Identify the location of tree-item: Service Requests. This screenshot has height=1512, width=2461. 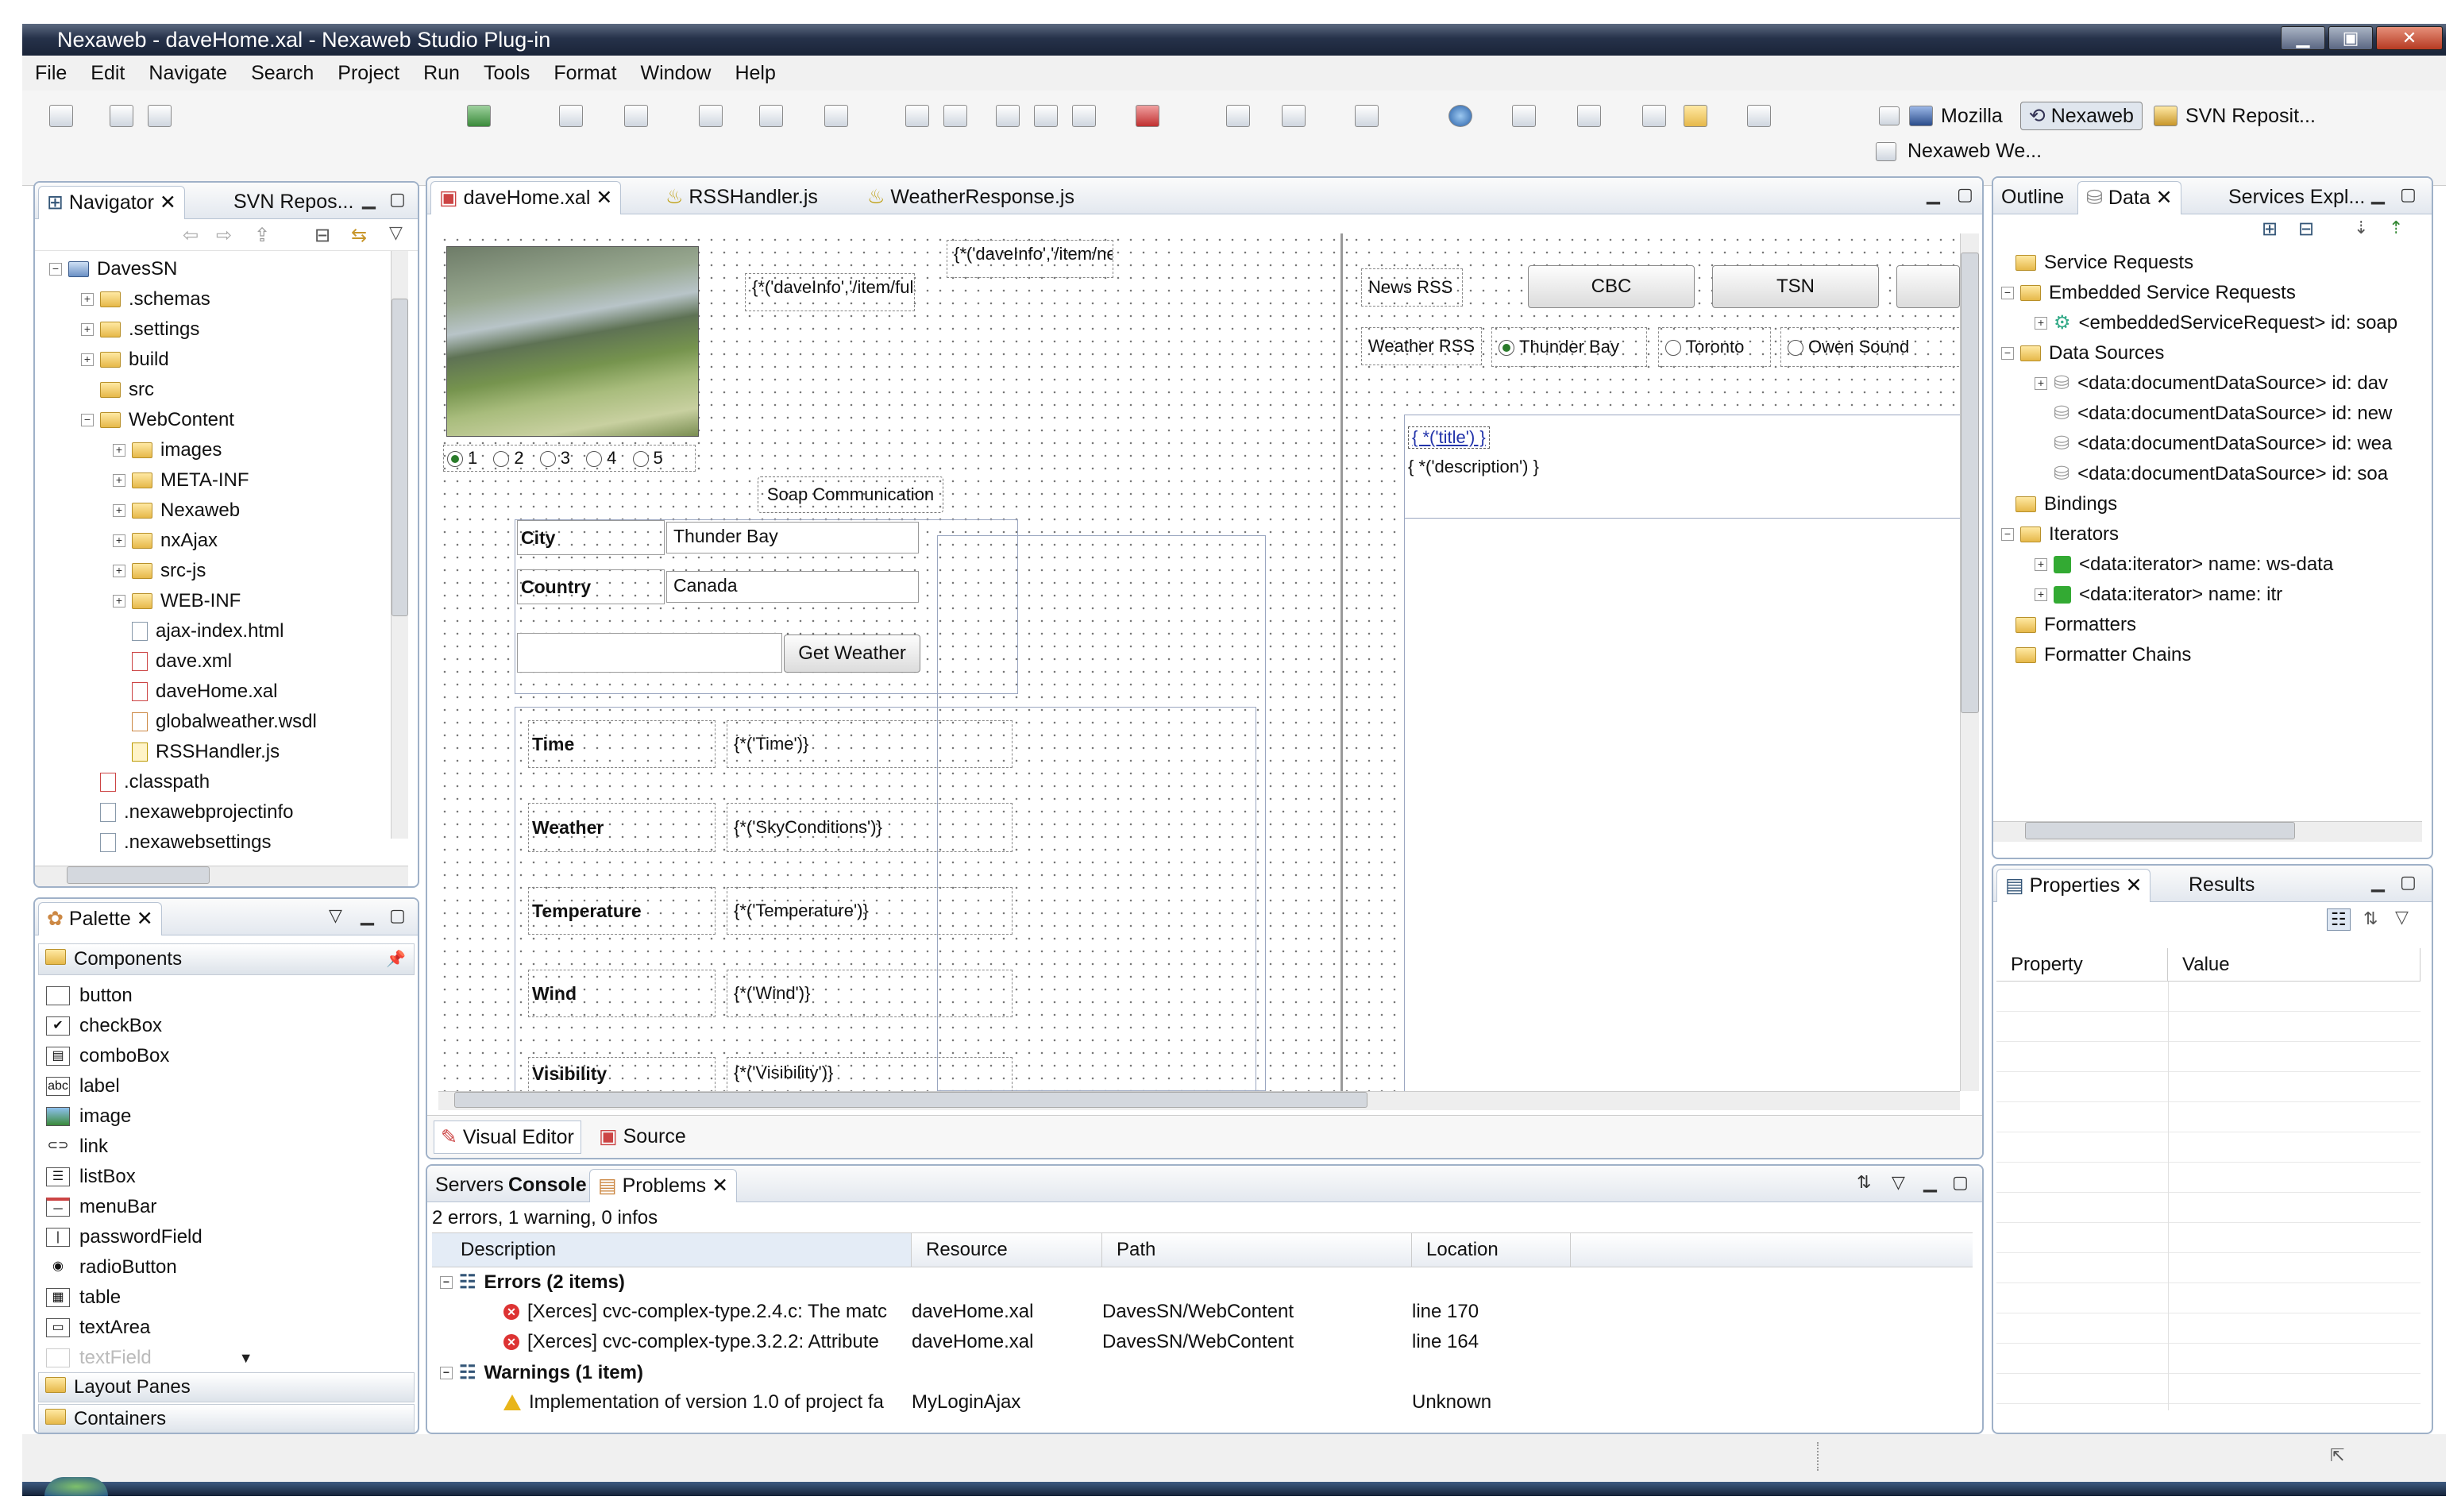
(2104, 263).